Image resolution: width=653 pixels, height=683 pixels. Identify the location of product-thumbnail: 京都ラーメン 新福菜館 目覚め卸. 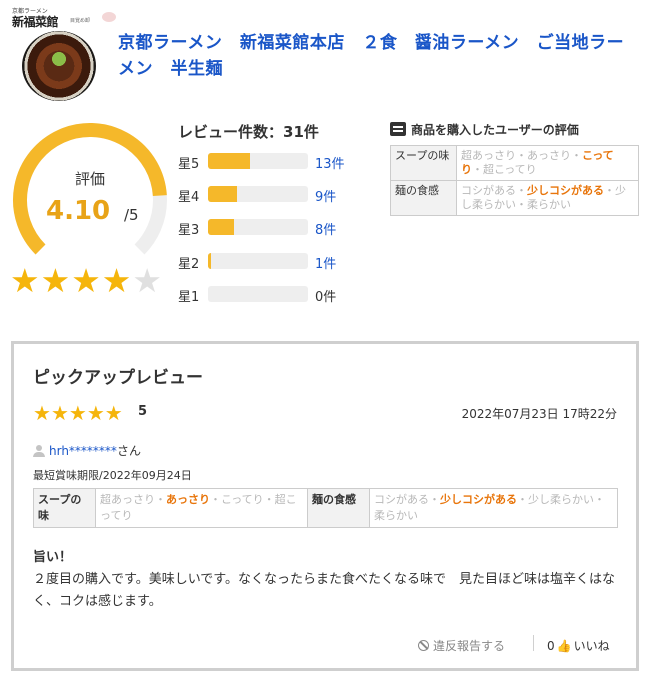
(63, 53).